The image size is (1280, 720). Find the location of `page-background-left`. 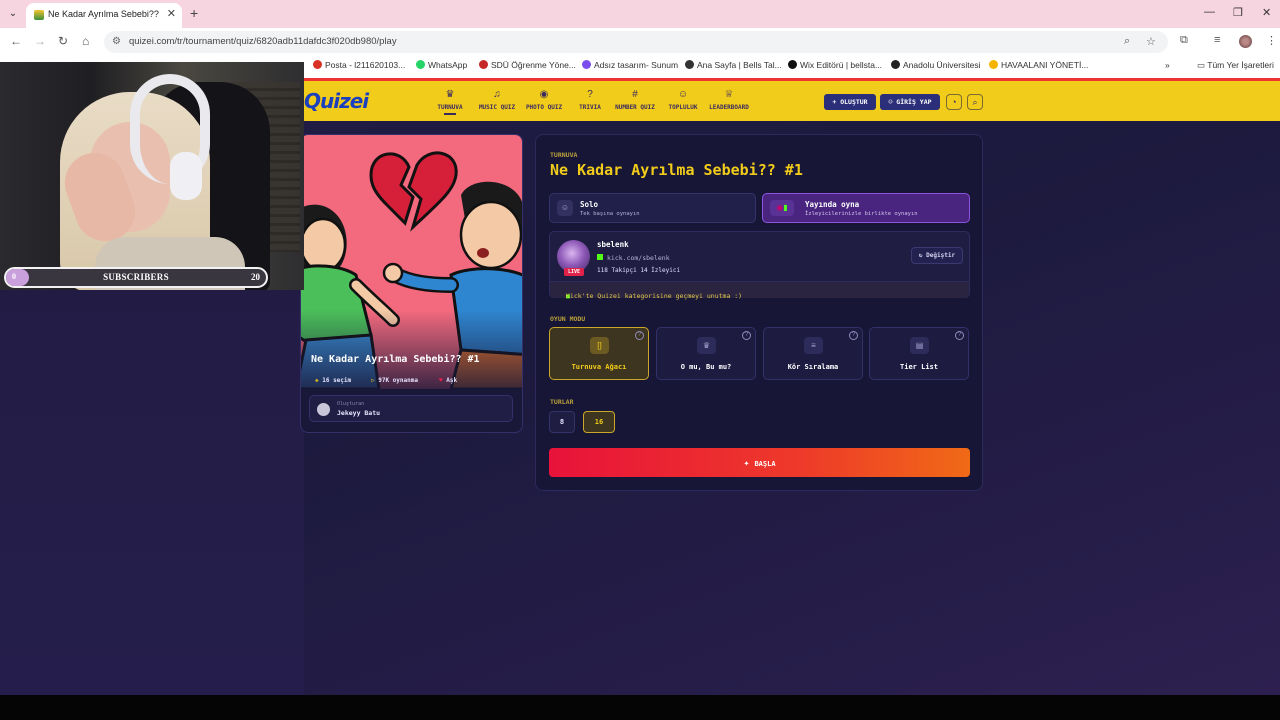

page-background-left is located at coordinates (152, 492).